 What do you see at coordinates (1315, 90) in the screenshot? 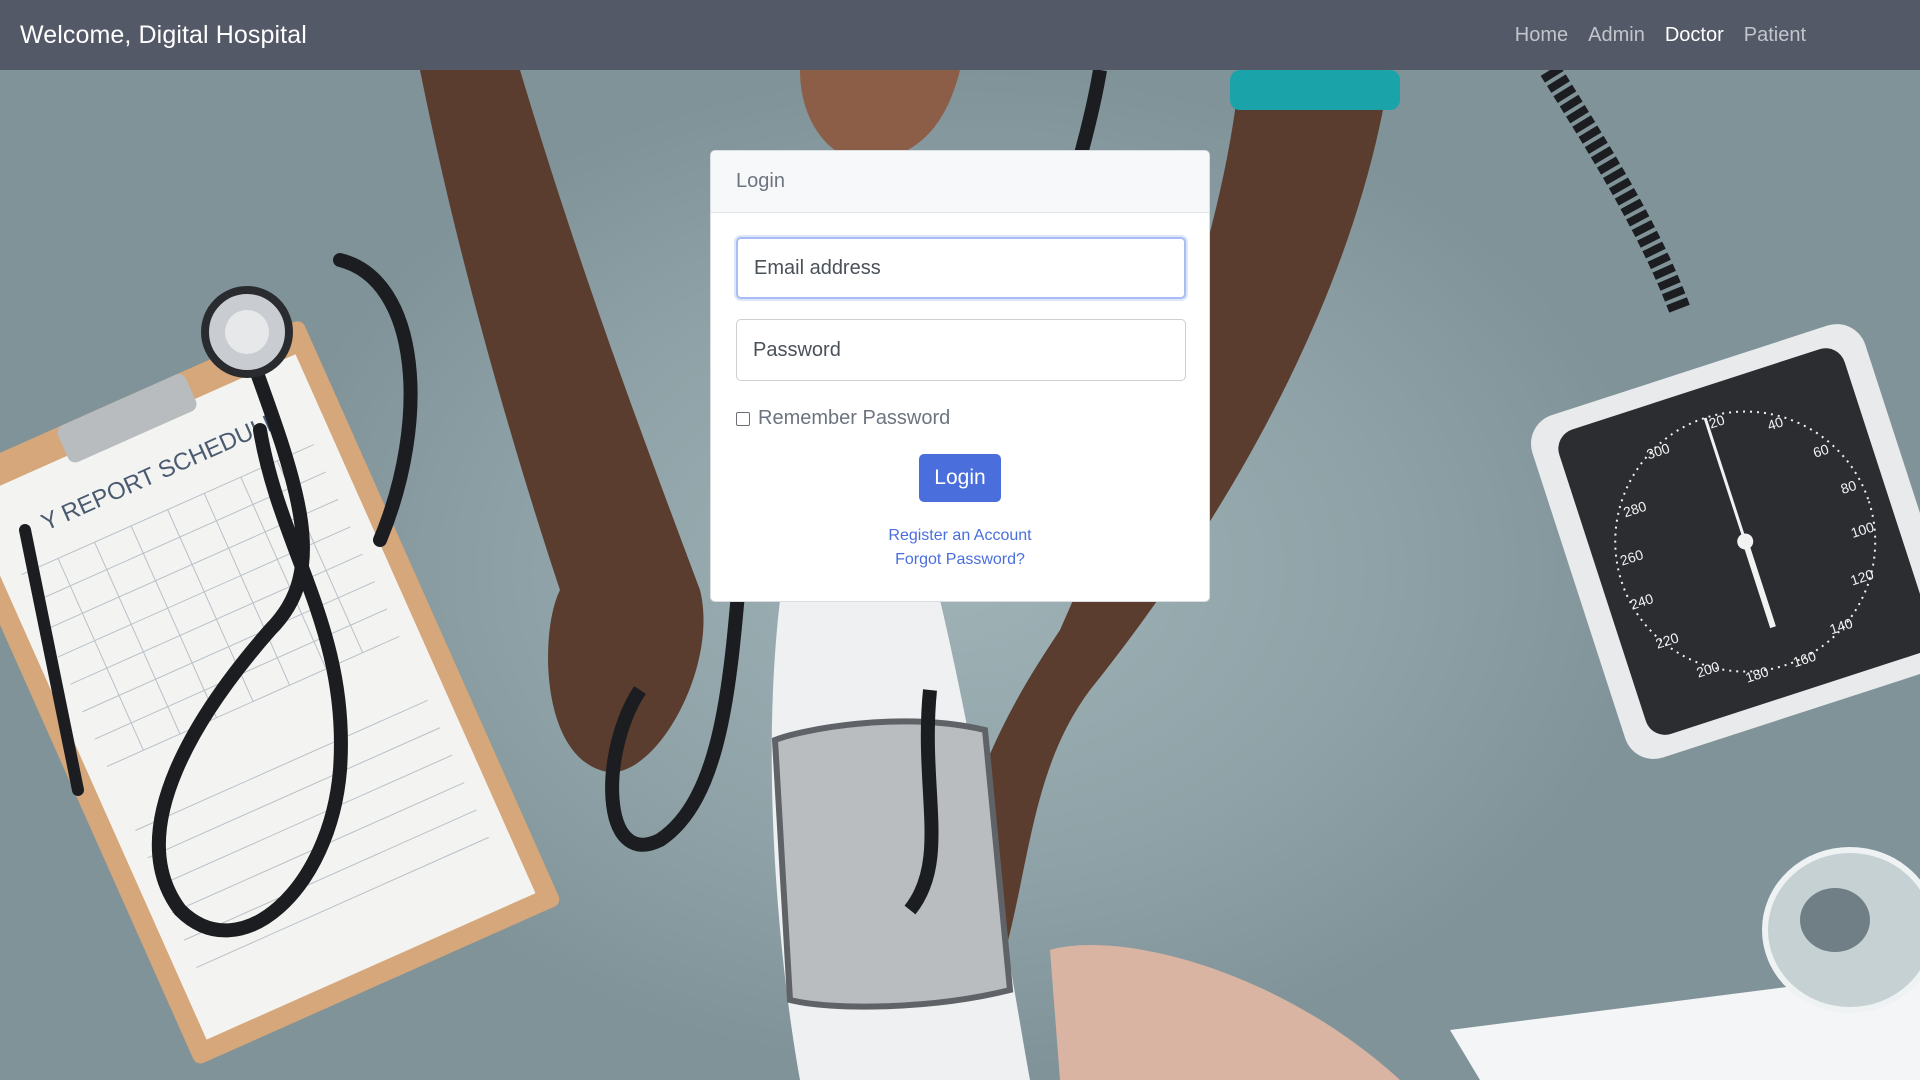
I see `sleeve-illustration` at bounding box center [1315, 90].